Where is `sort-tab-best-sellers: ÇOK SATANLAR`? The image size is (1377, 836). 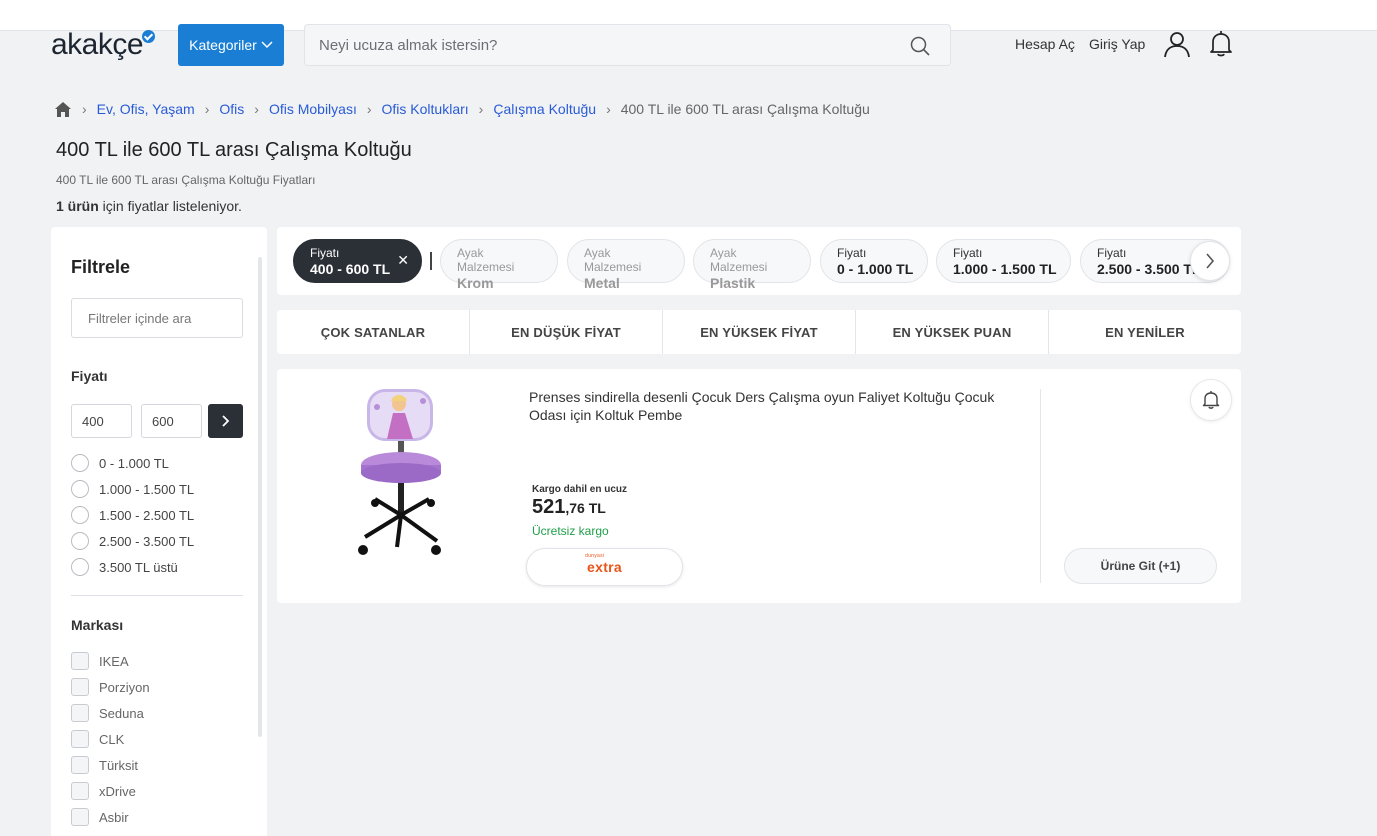 sort-tab-best-sellers: ÇOK SATANLAR is located at coordinates (373, 332).